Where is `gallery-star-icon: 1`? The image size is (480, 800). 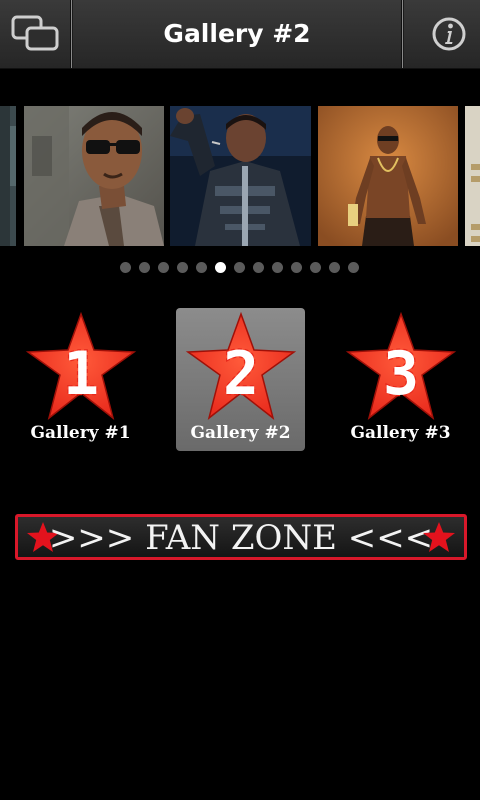
gallery-star-icon: 1 is located at coordinates (81, 366).